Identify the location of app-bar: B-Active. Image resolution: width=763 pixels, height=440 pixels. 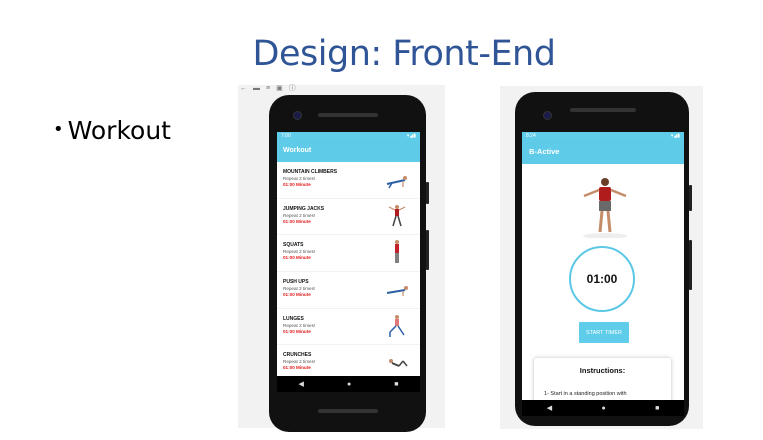
(603, 151).